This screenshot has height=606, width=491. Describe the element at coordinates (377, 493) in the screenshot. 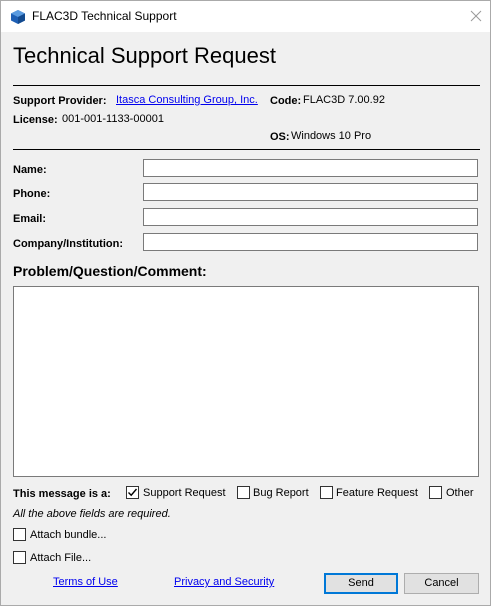

I see `feature-request-label: Feature Request` at that location.